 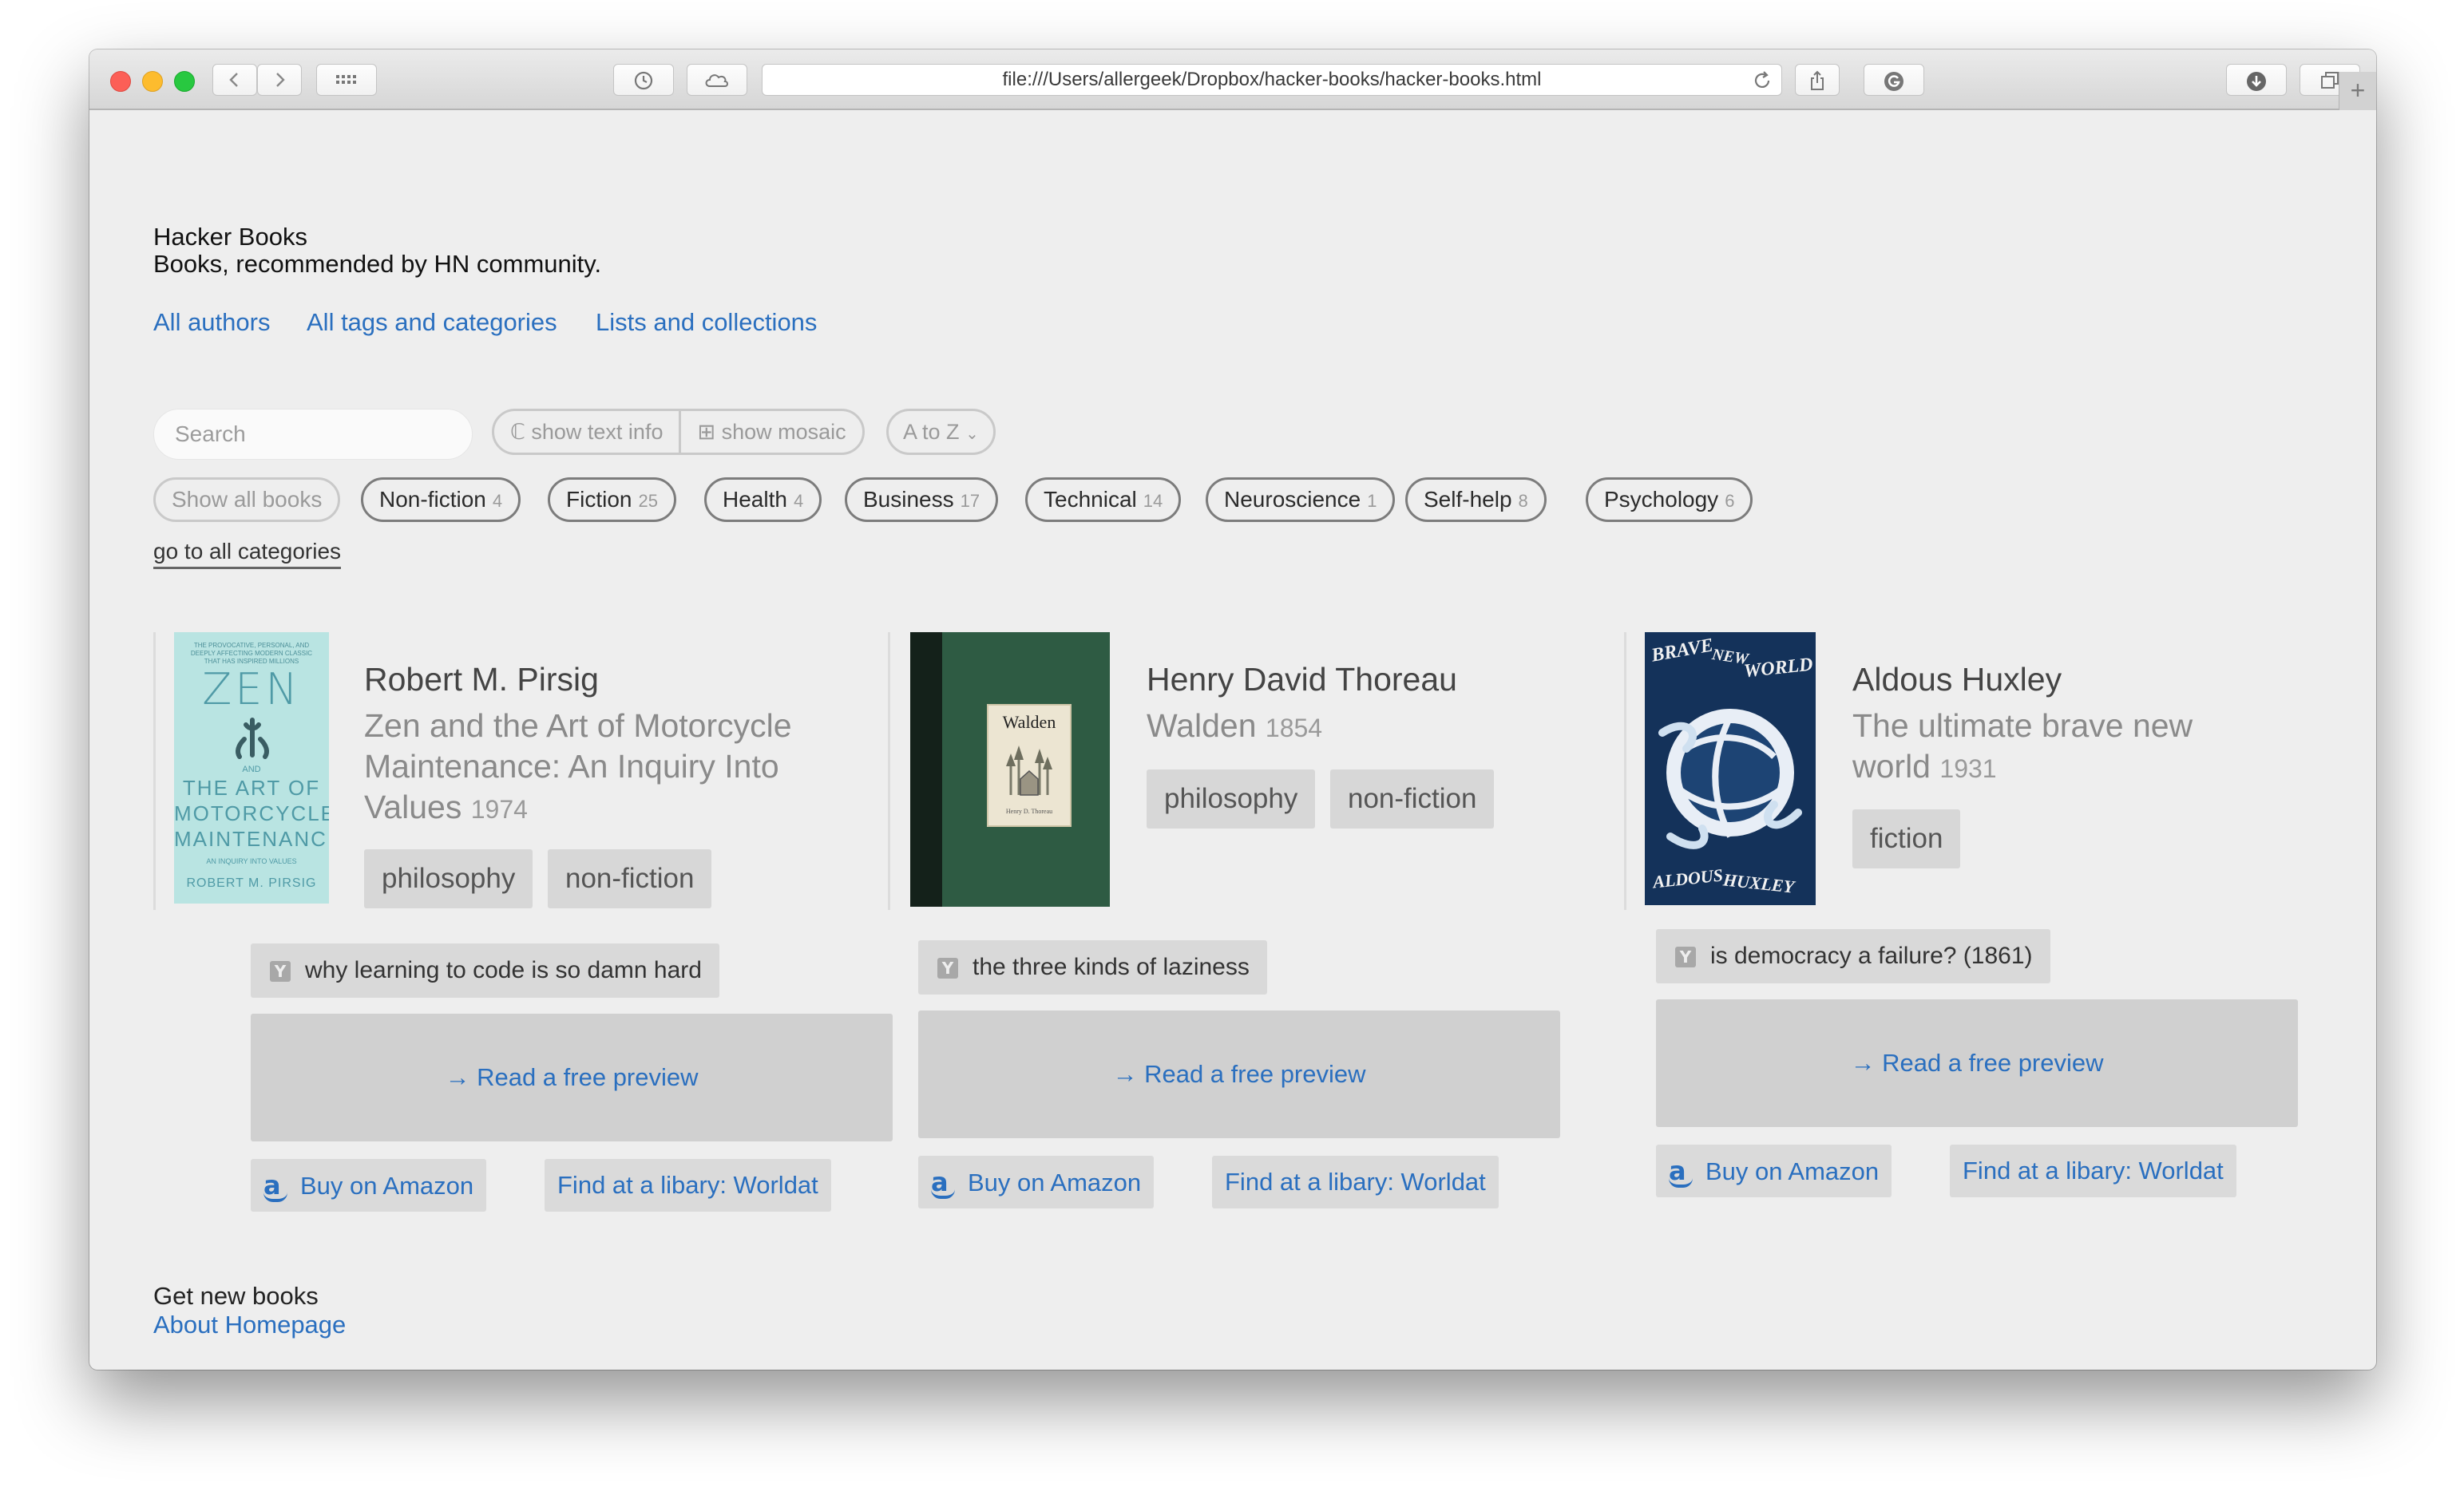 What do you see at coordinates (1968, 768) in the screenshot?
I see `book-year: 1931` at bounding box center [1968, 768].